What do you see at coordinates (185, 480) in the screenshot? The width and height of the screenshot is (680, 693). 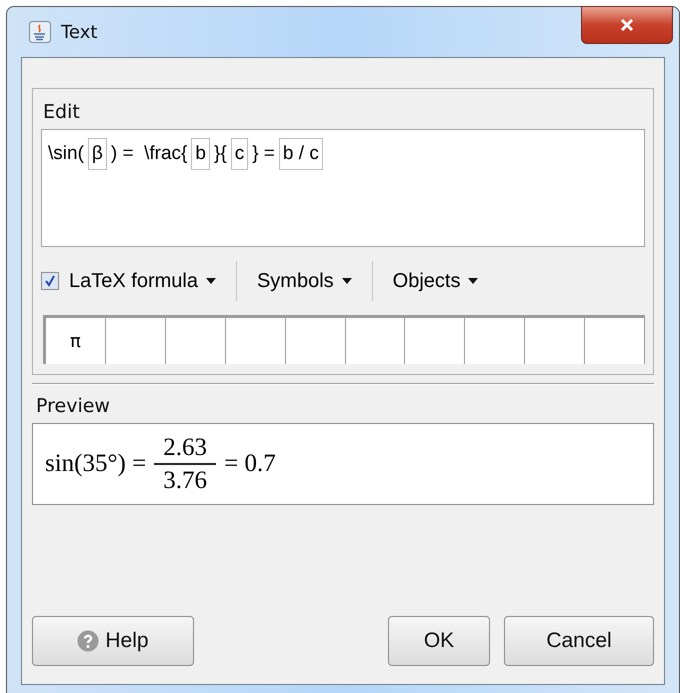 I see `denominator-text: 3.76` at bounding box center [185, 480].